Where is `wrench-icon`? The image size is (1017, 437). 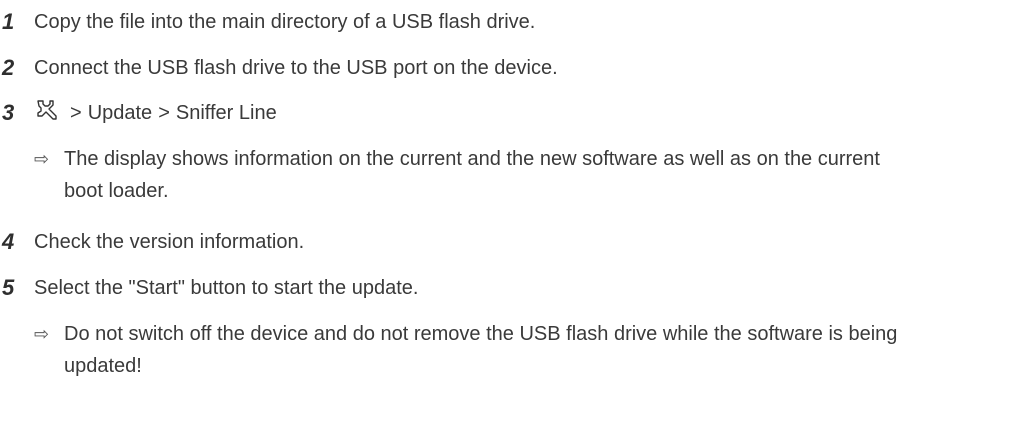
wrench-icon is located at coordinates (47, 110).